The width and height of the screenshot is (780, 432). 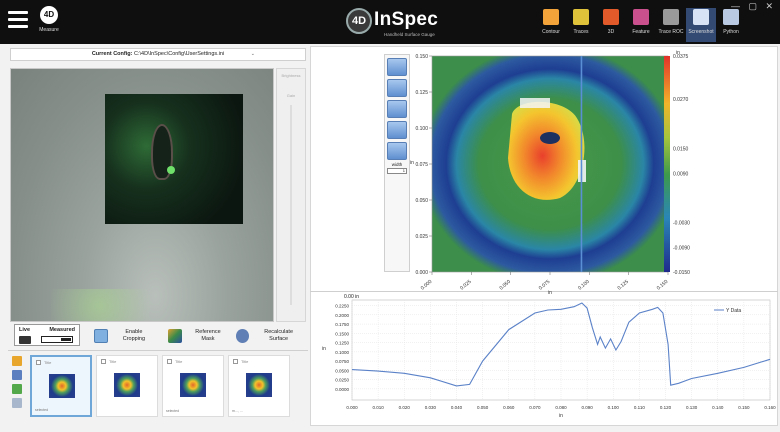 I want to click on x-tick-label: 0.080, so click(x=561, y=407).